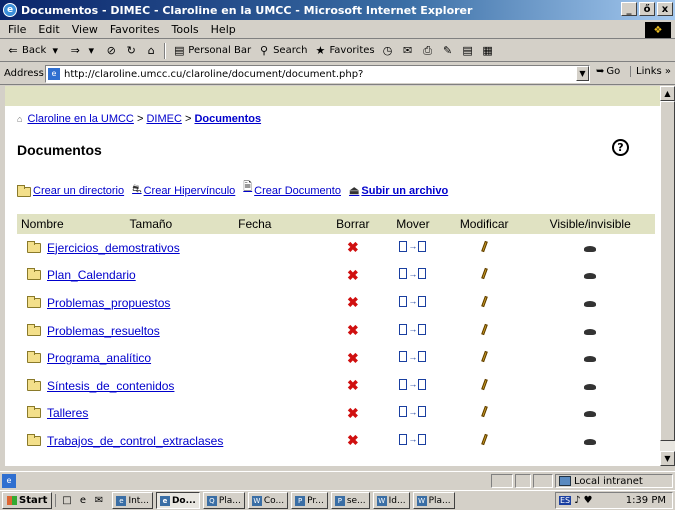 This screenshot has height=510, width=675. Describe the element at coordinates (99, 358) in the screenshot. I see `folder-link: Programa_analítico` at that location.